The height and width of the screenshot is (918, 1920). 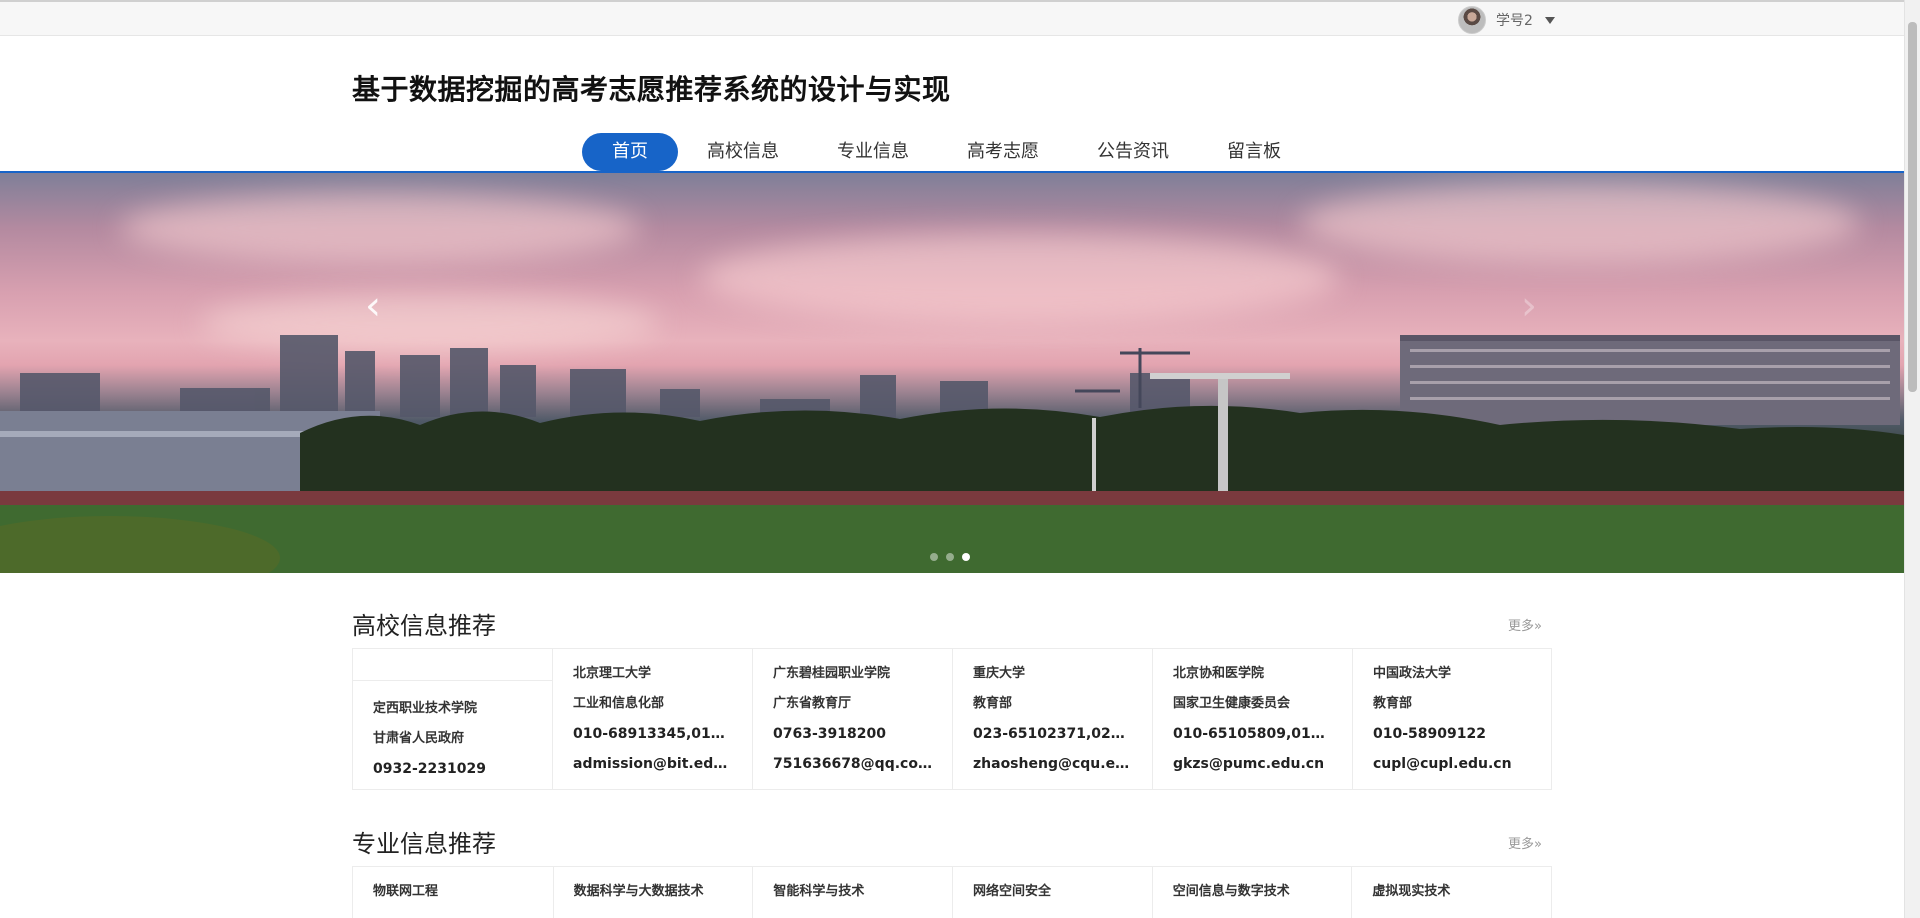 I want to click on college-email: 751636678@qq.com, so click(x=852, y=764).